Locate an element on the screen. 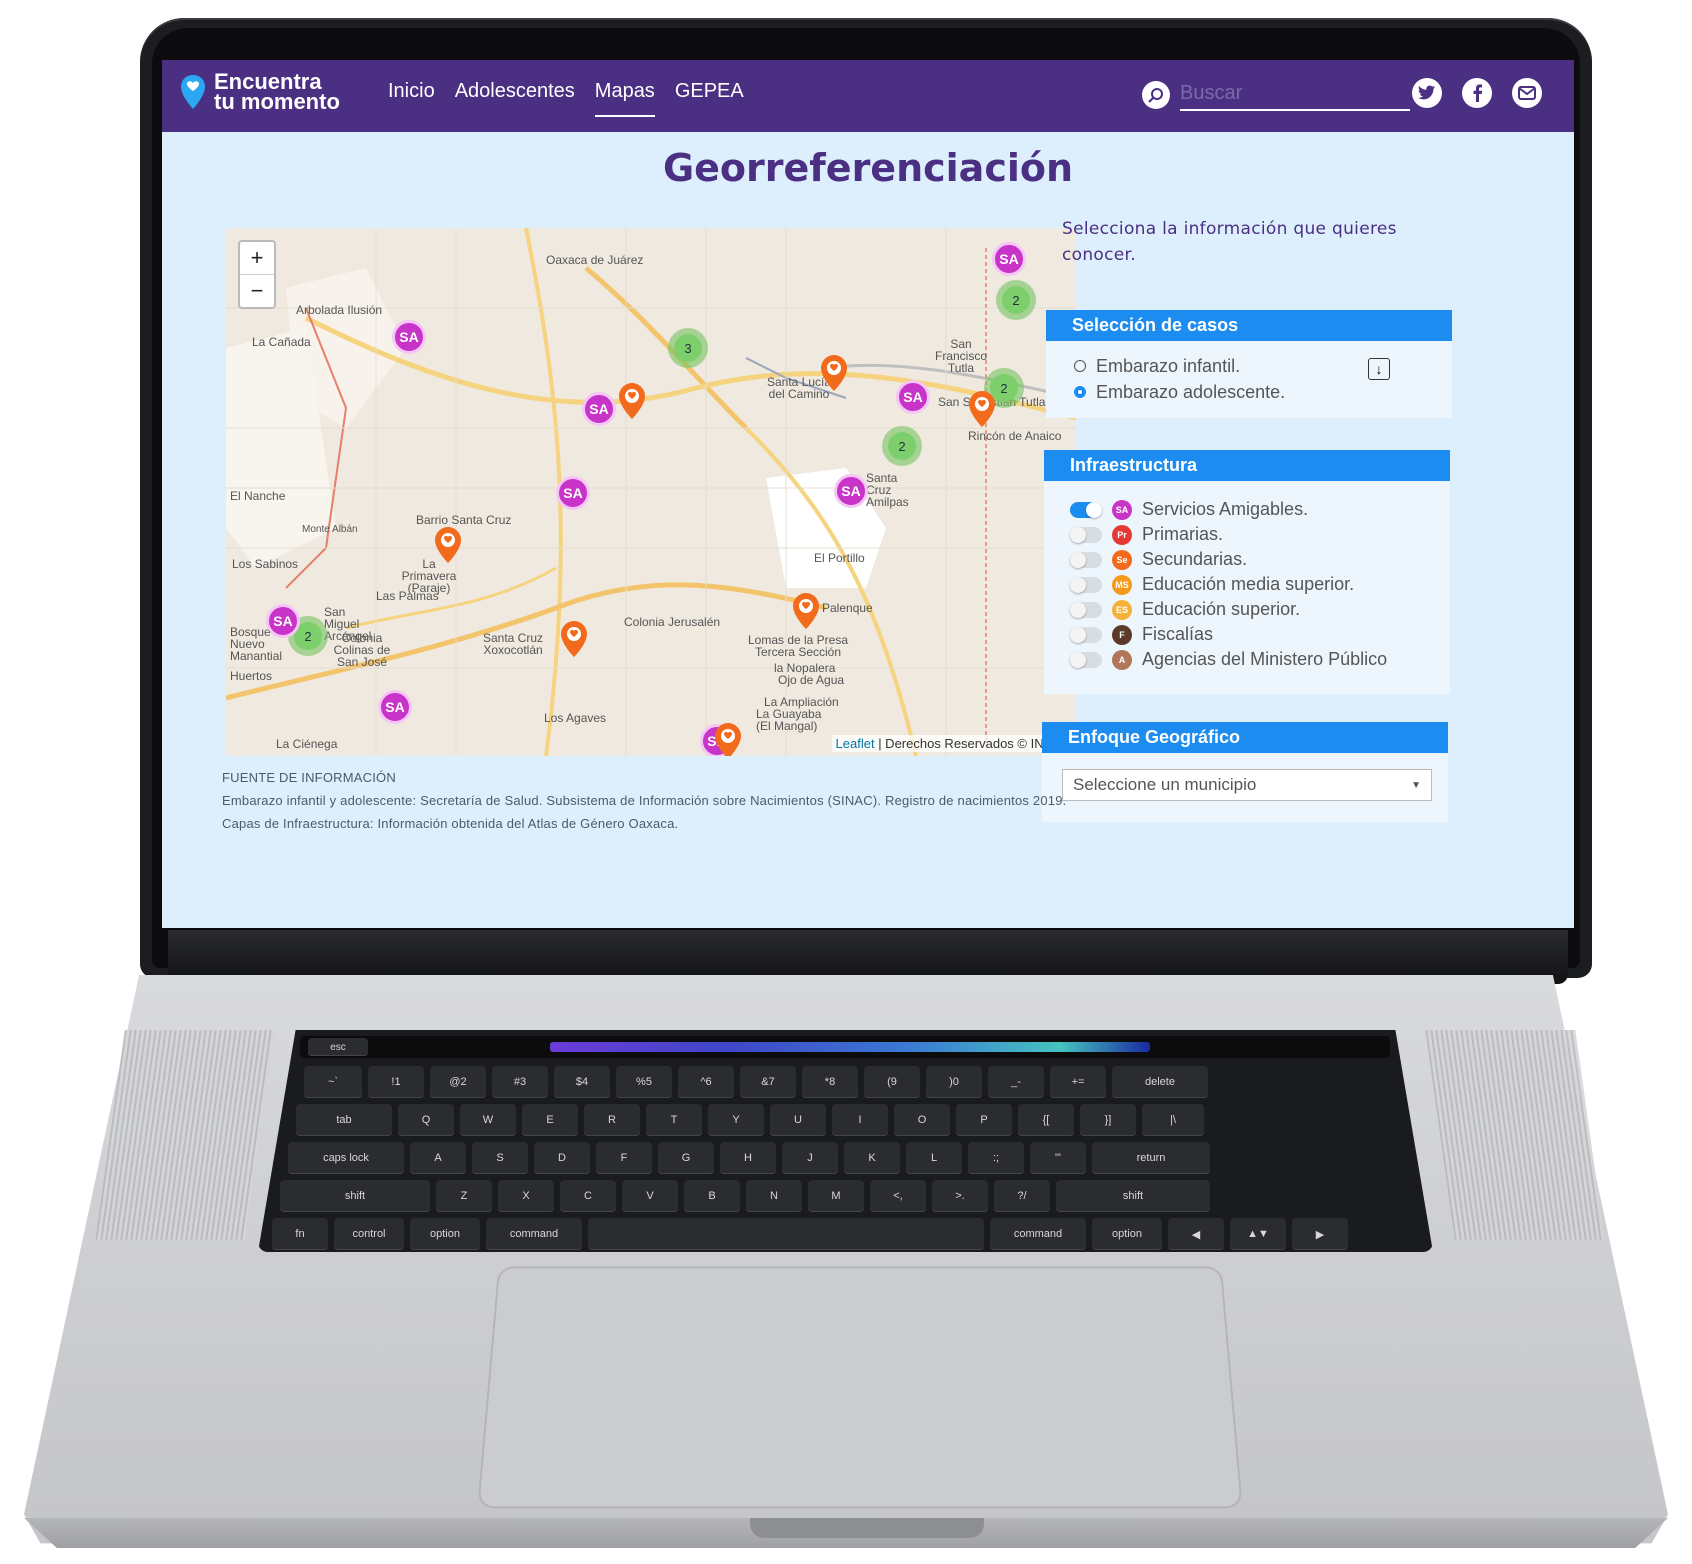  zoom-in-button: + is located at coordinates (257, 258).